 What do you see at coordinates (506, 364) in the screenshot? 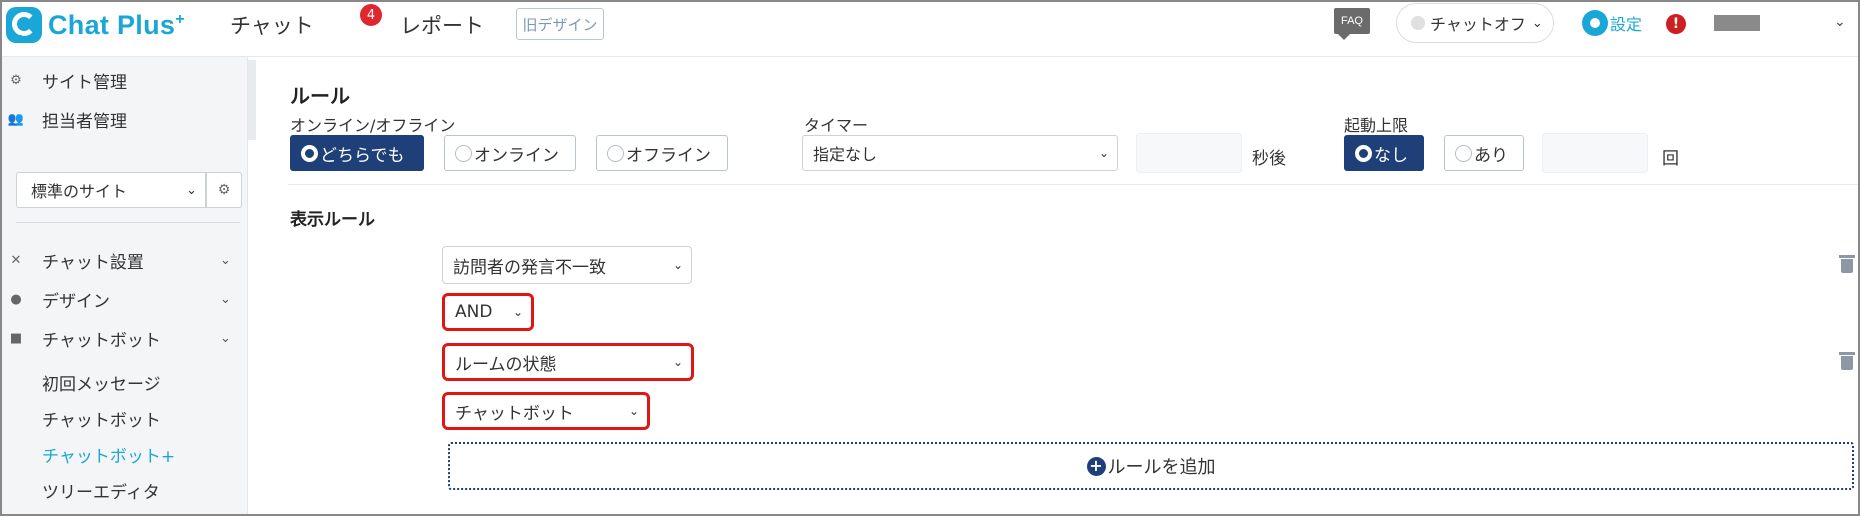
I see `rule2-value: ルームの状態` at bounding box center [506, 364].